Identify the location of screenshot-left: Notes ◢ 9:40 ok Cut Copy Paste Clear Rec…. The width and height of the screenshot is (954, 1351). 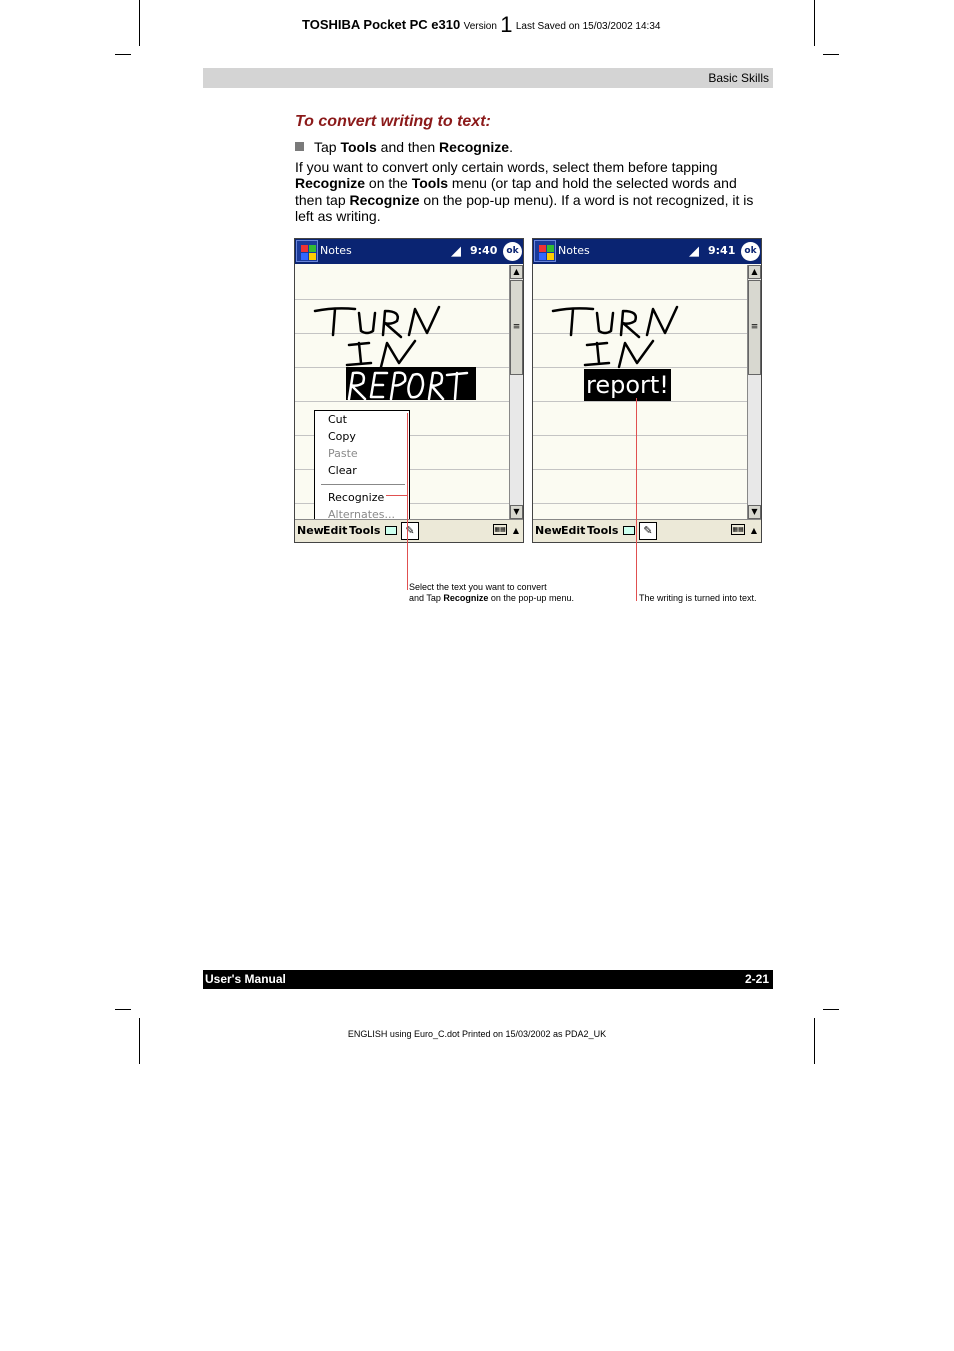
(409, 390).